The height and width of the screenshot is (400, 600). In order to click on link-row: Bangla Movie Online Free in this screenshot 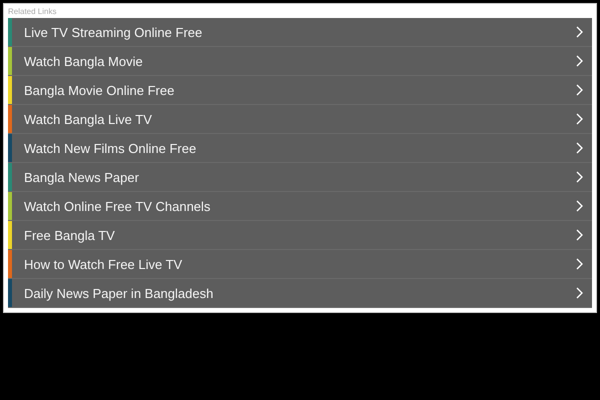, I will do `click(300, 90)`.